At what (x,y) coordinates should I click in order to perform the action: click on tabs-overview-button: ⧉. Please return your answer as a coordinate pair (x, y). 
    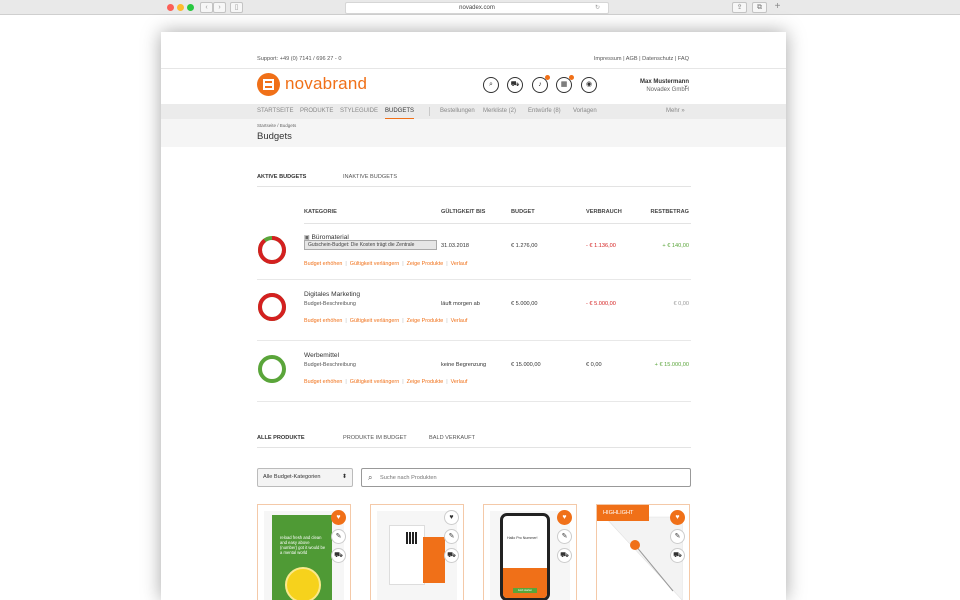
    Looking at the image, I should click on (759, 7).